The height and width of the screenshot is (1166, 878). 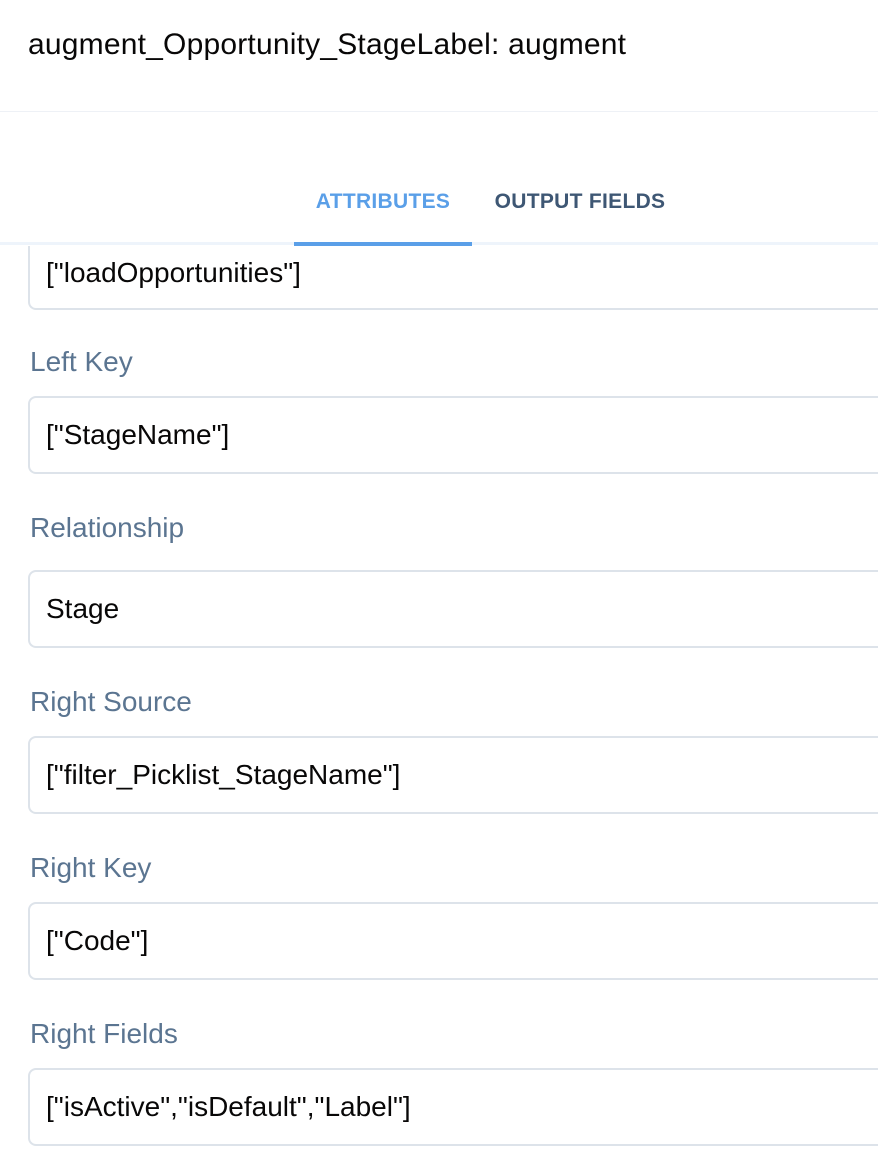 What do you see at coordinates (228, 1106) in the screenshot?
I see `right-fields-value: ["isActive","isDefault","Label"]` at bounding box center [228, 1106].